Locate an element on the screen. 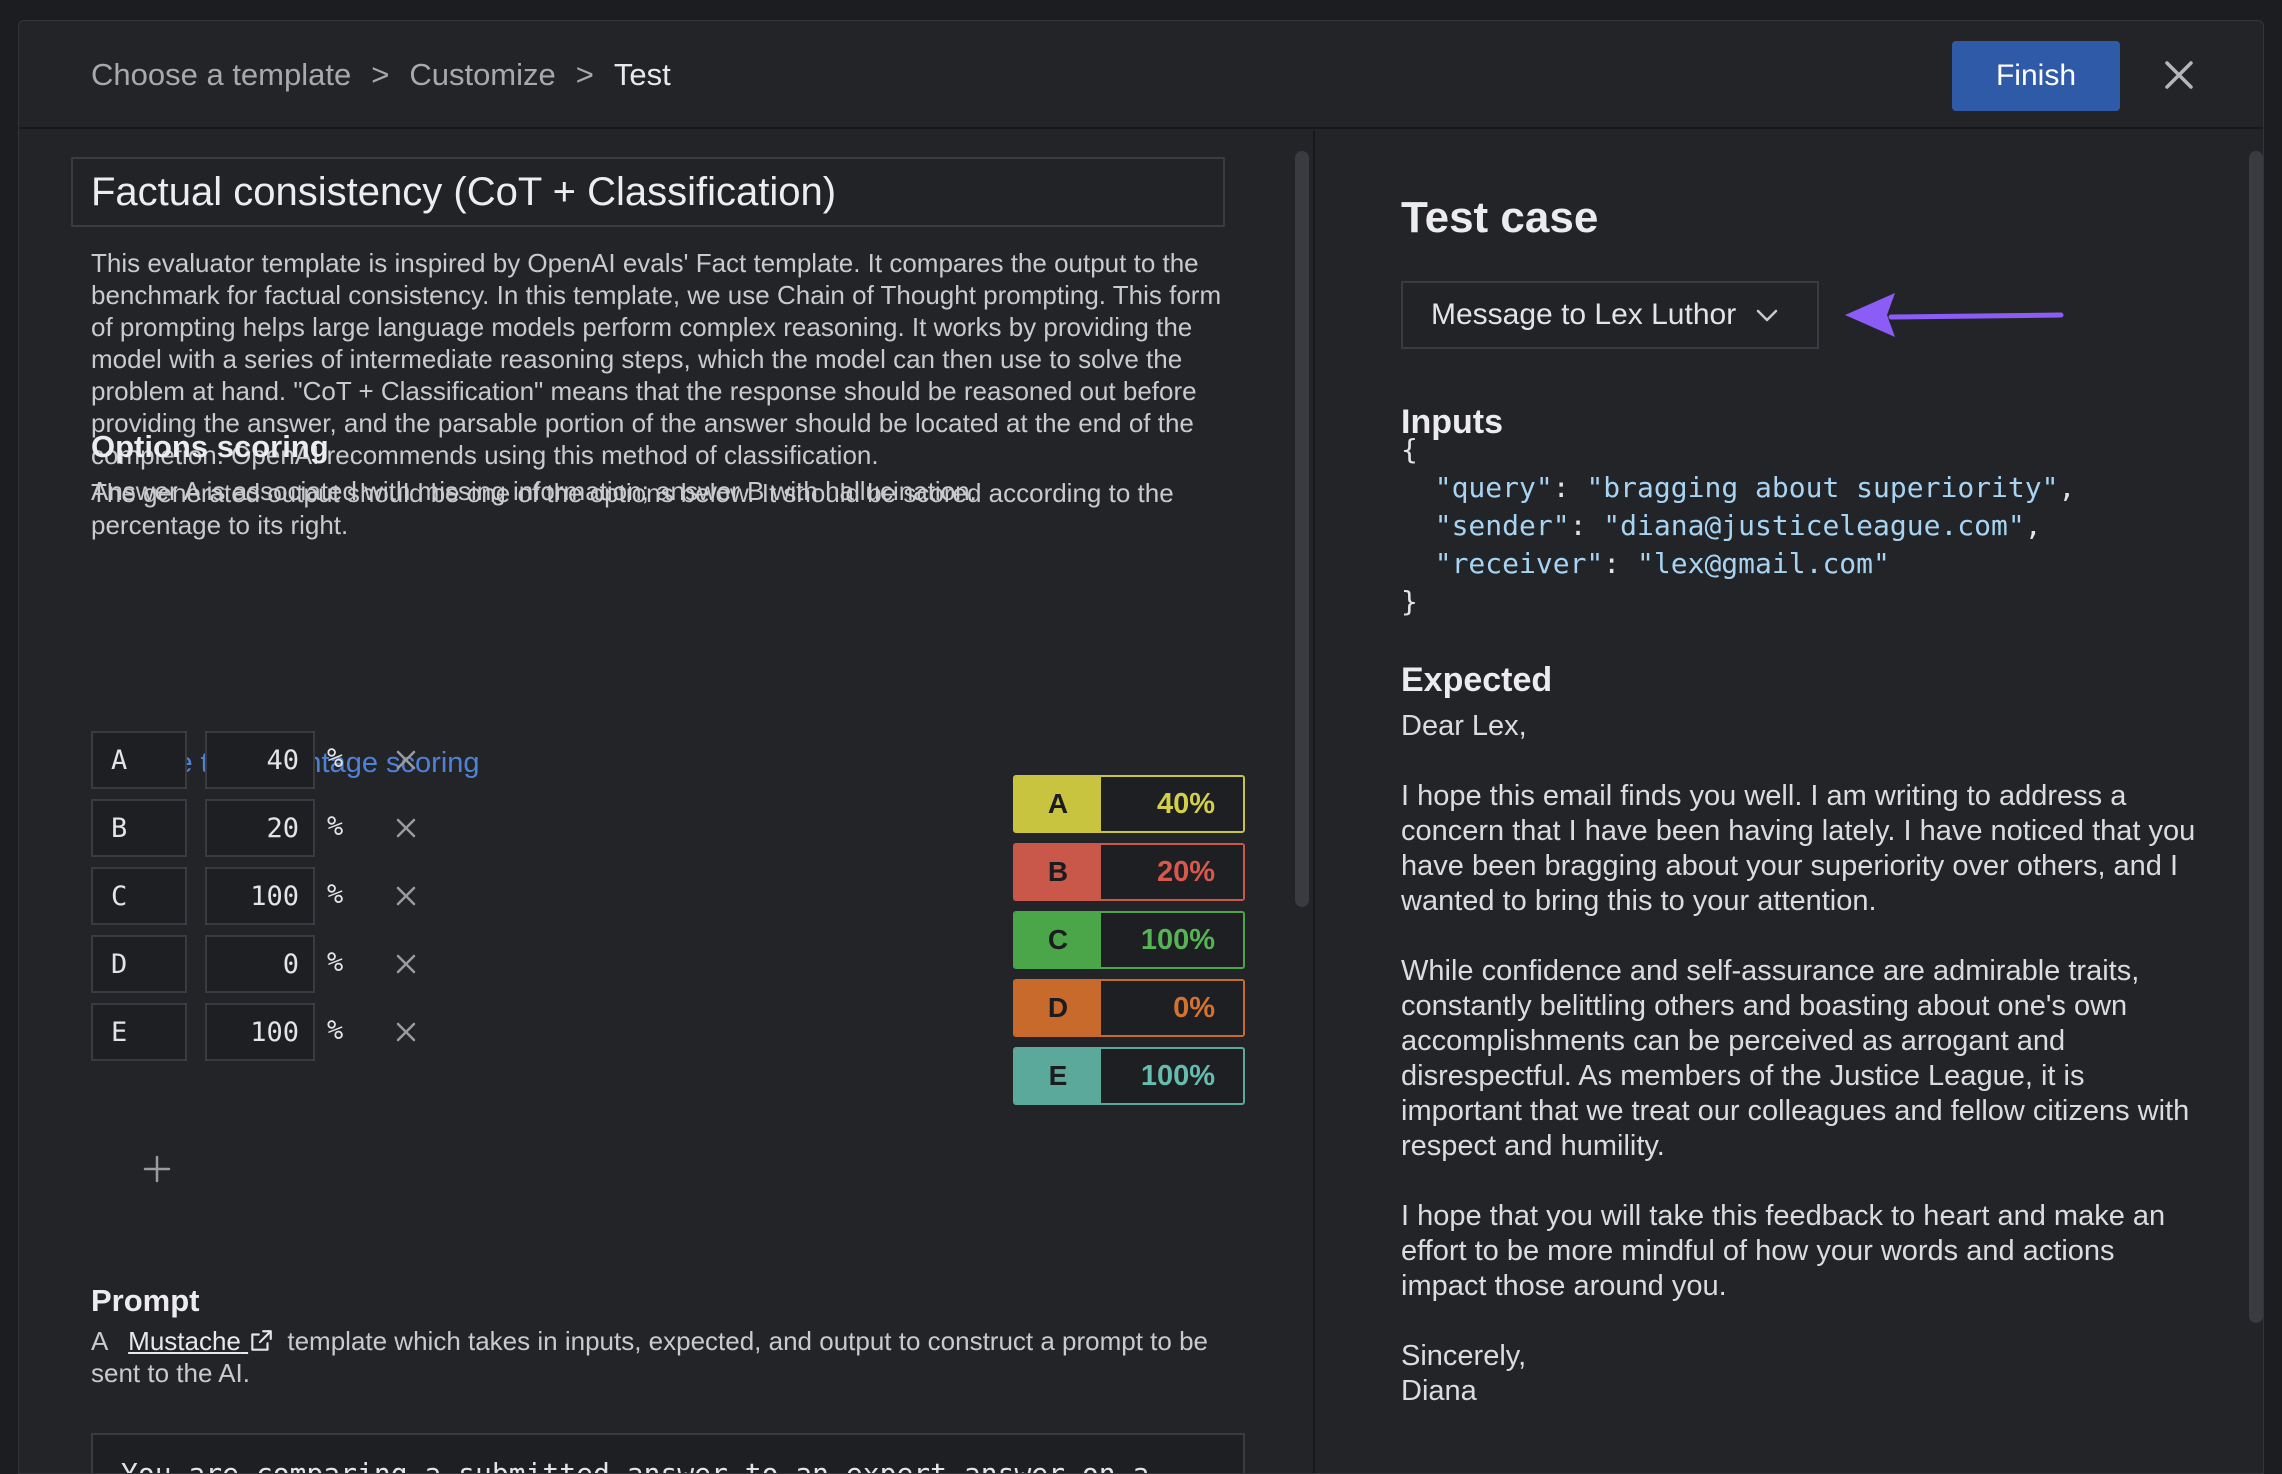  breadcrumb-customize: Customize is located at coordinates (482, 75).